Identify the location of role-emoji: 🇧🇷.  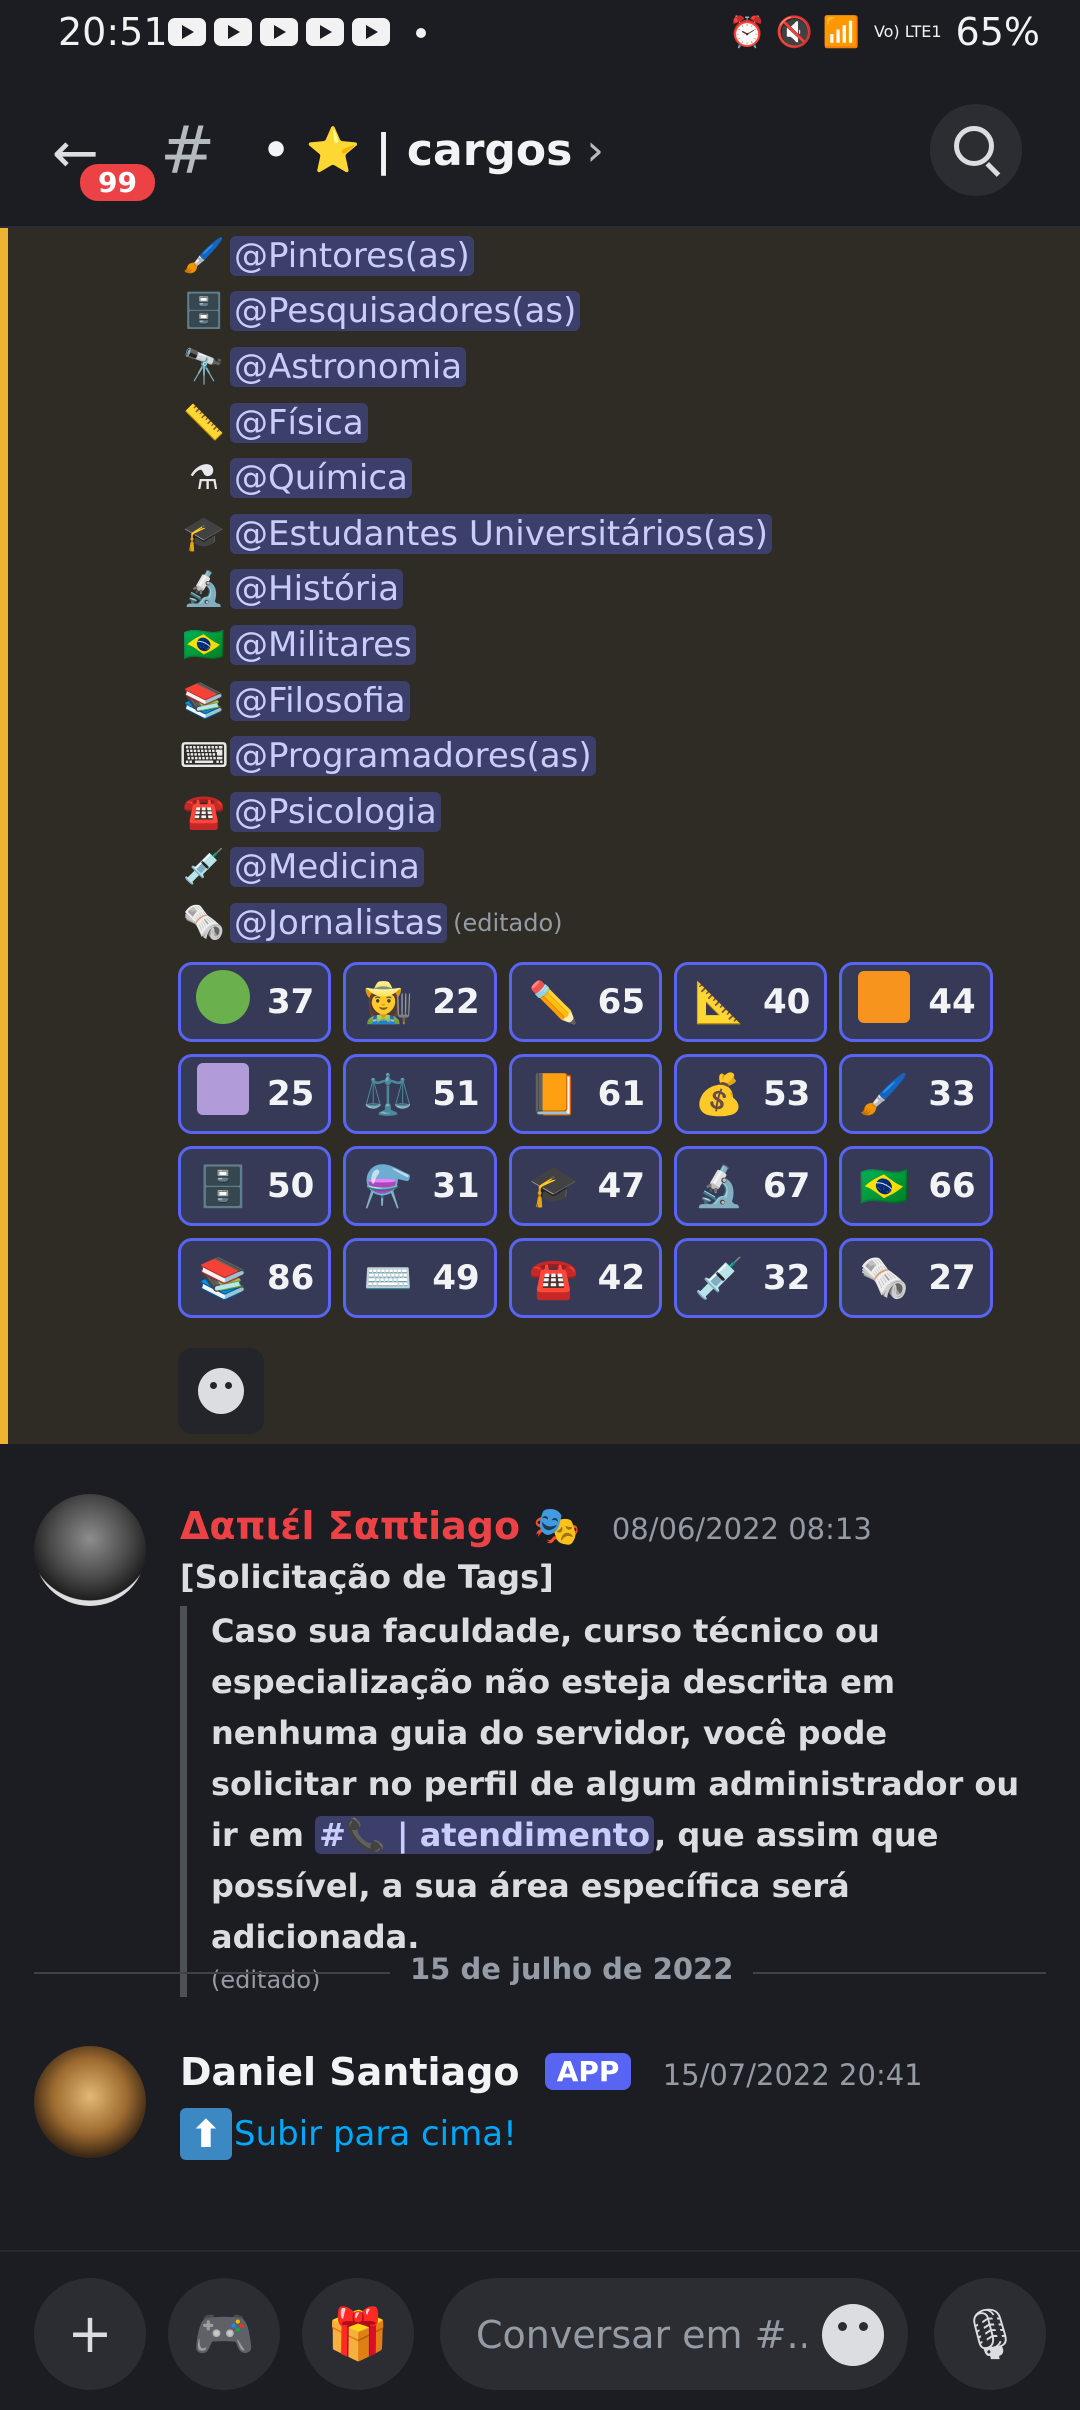
(204, 644).